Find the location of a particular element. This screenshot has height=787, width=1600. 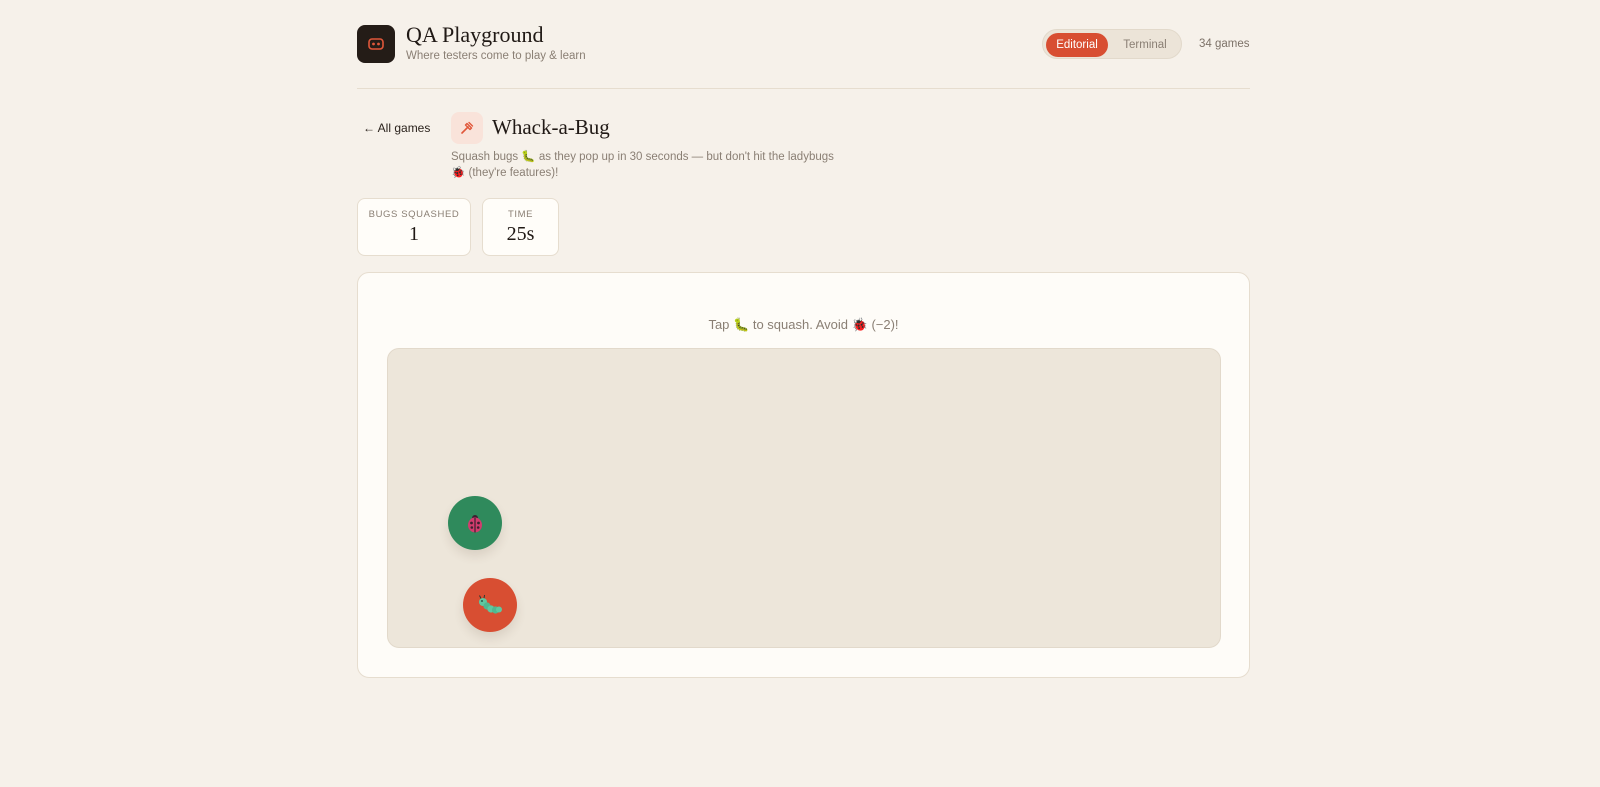

hammer-icon is located at coordinates (467, 128).